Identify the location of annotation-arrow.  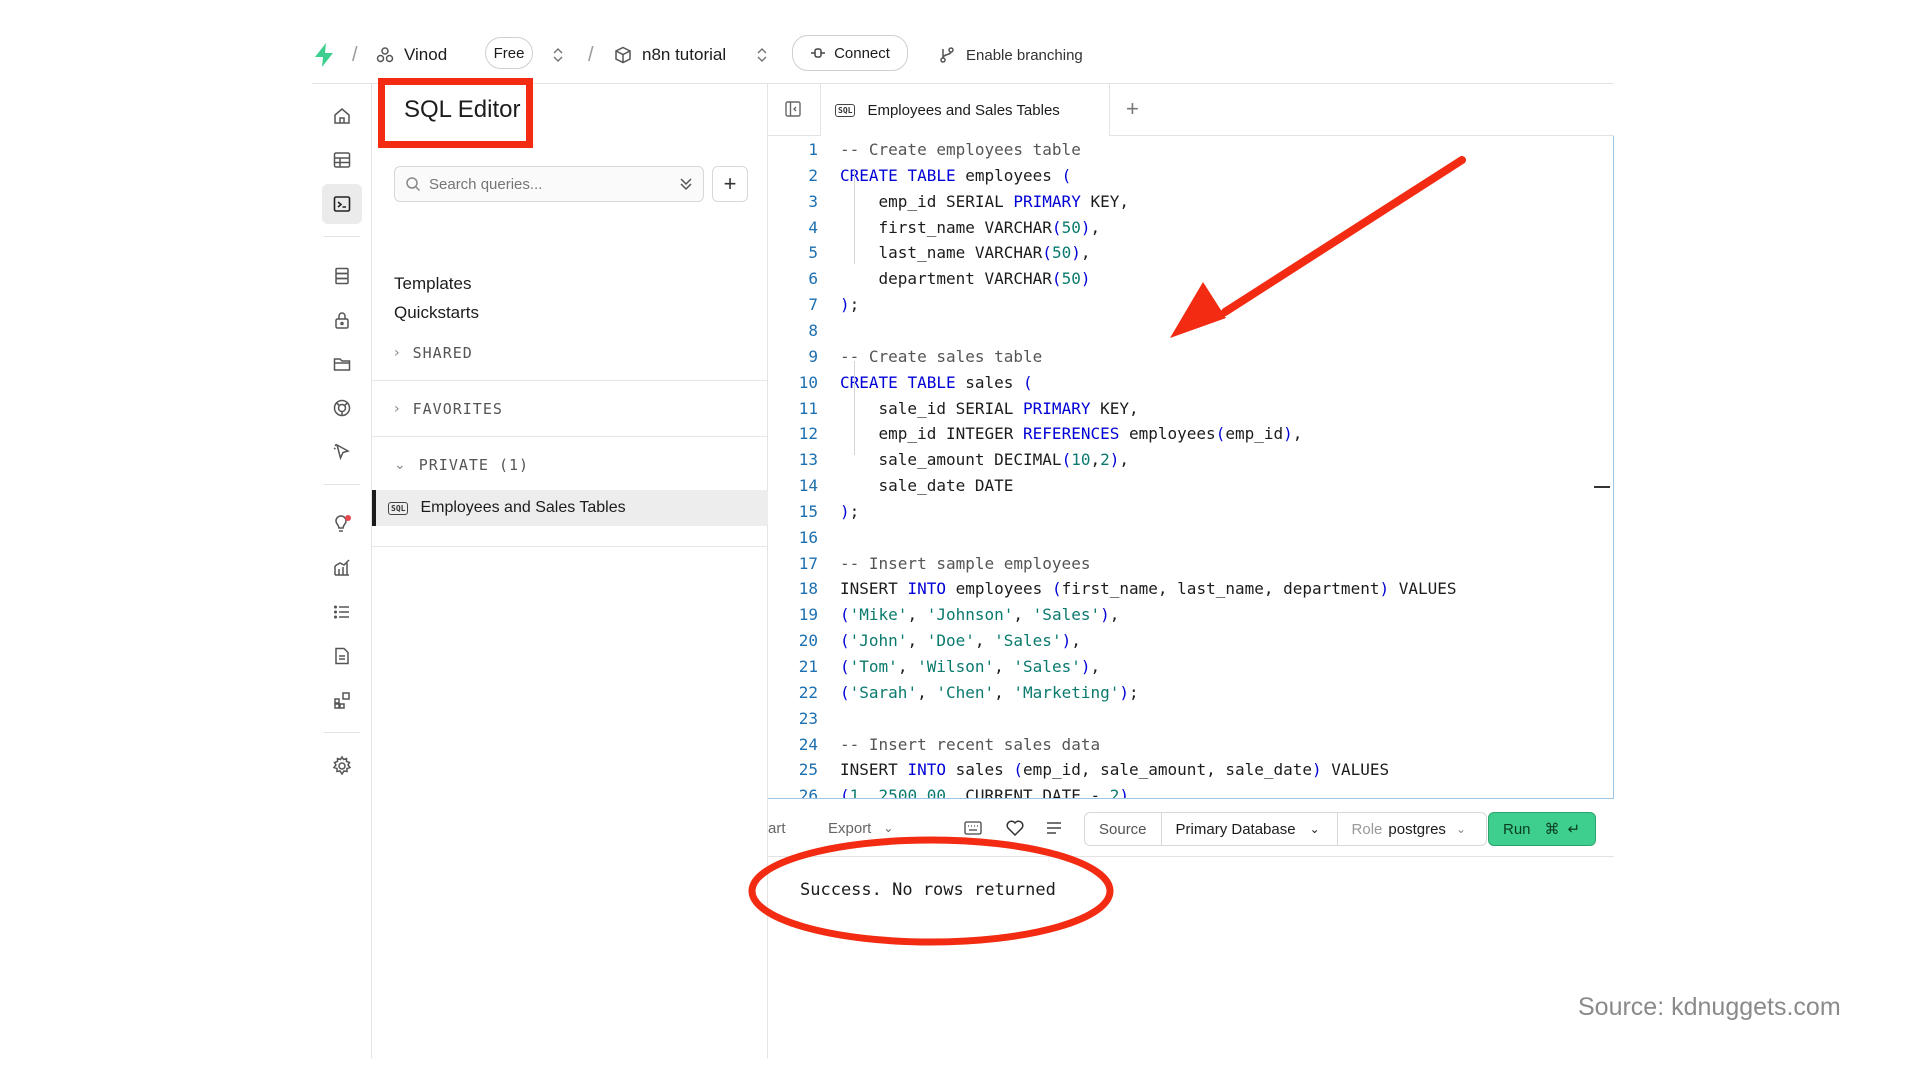
(1318, 247).